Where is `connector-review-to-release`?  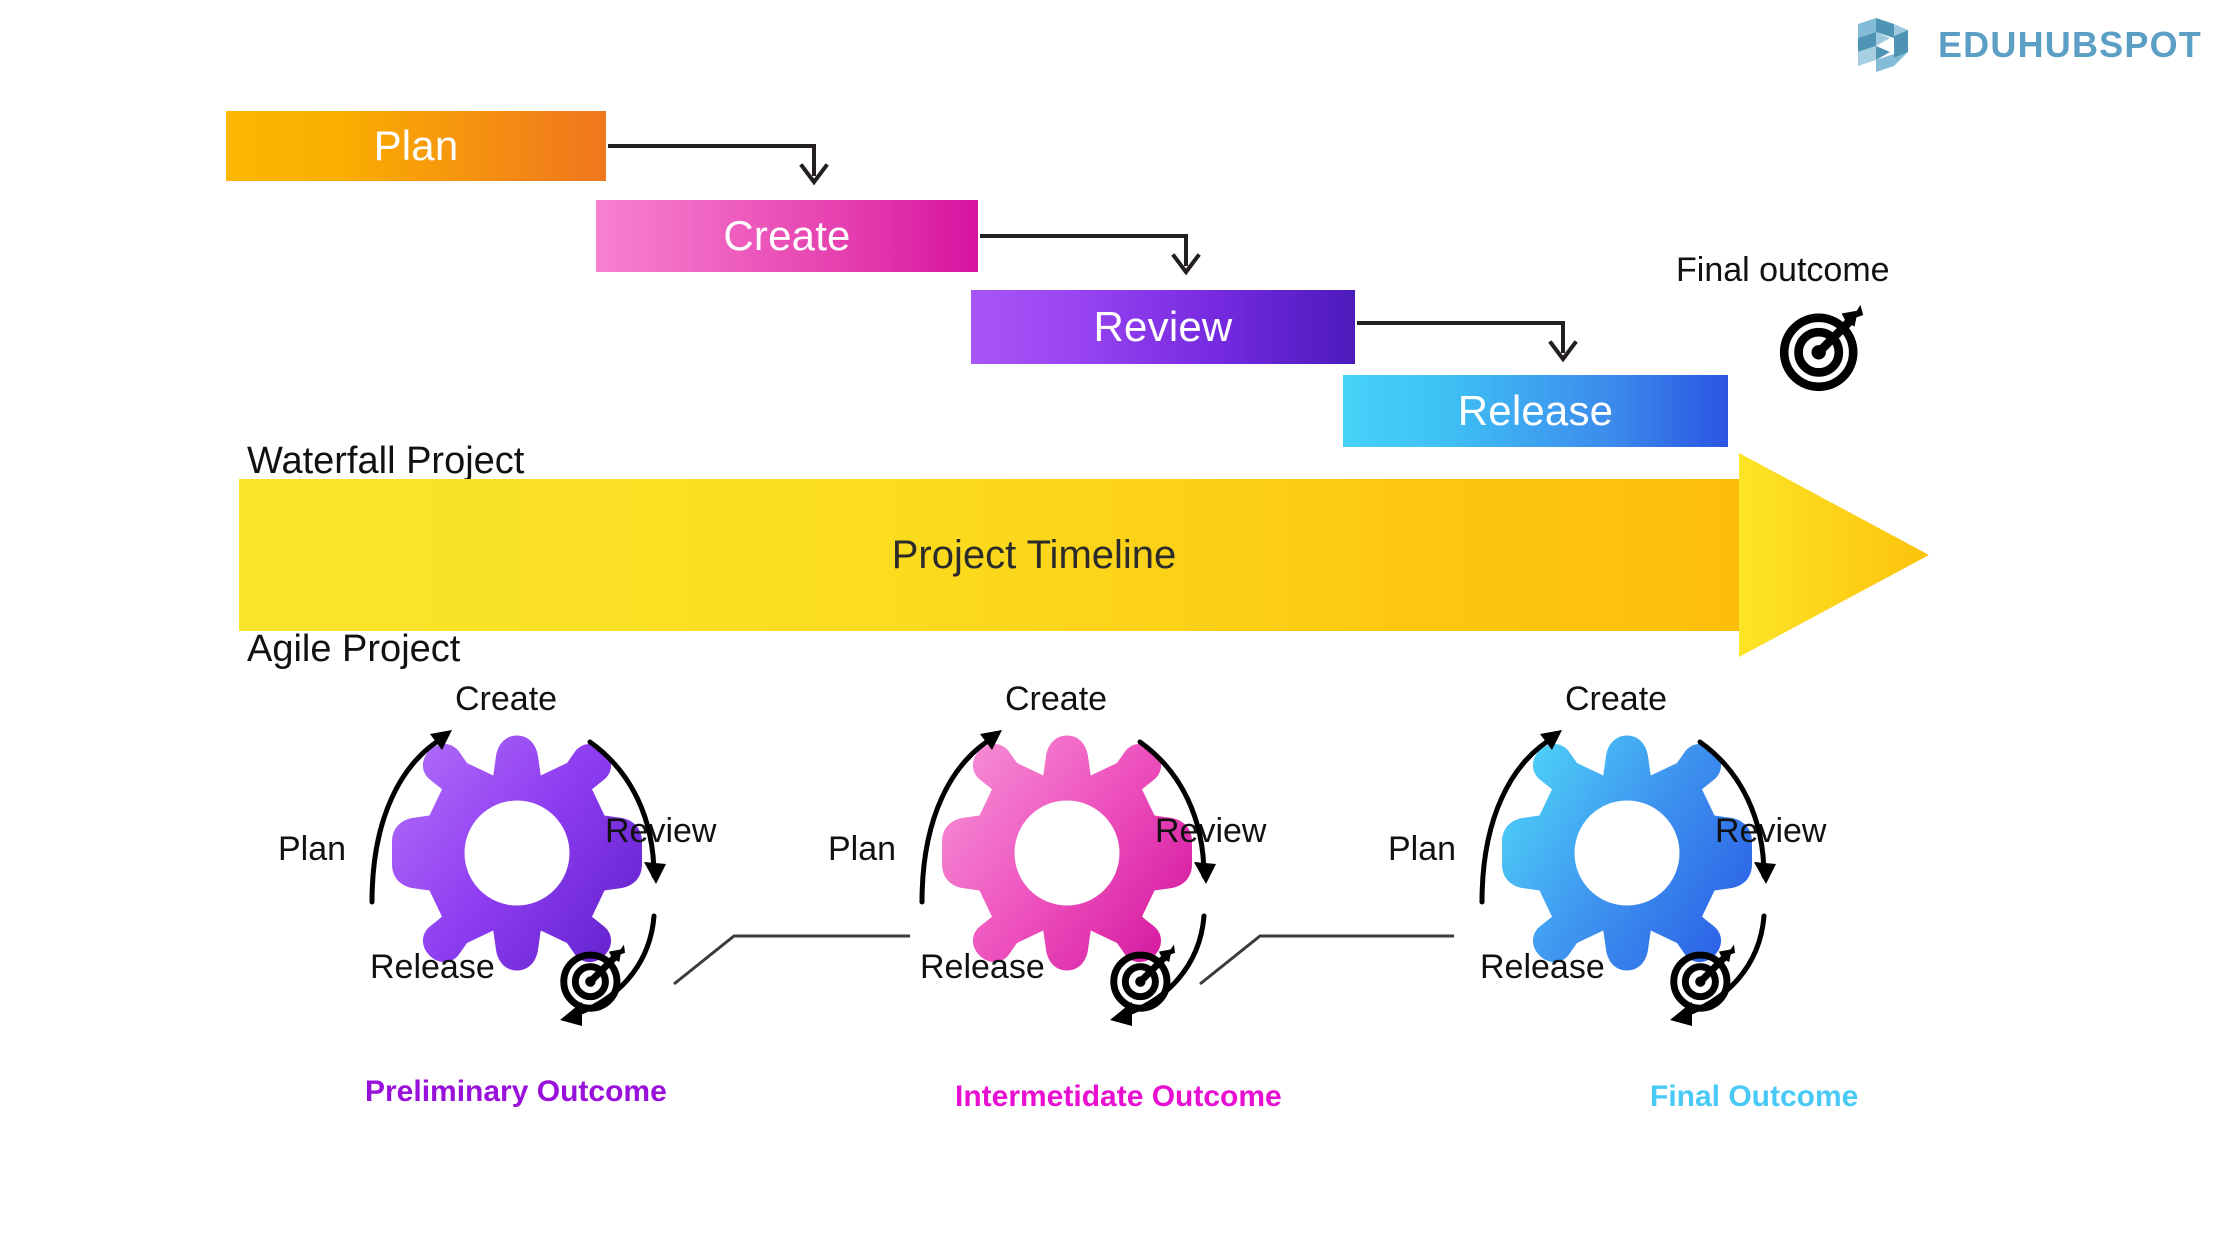 connector-review-to-release is located at coordinates (1467, 342).